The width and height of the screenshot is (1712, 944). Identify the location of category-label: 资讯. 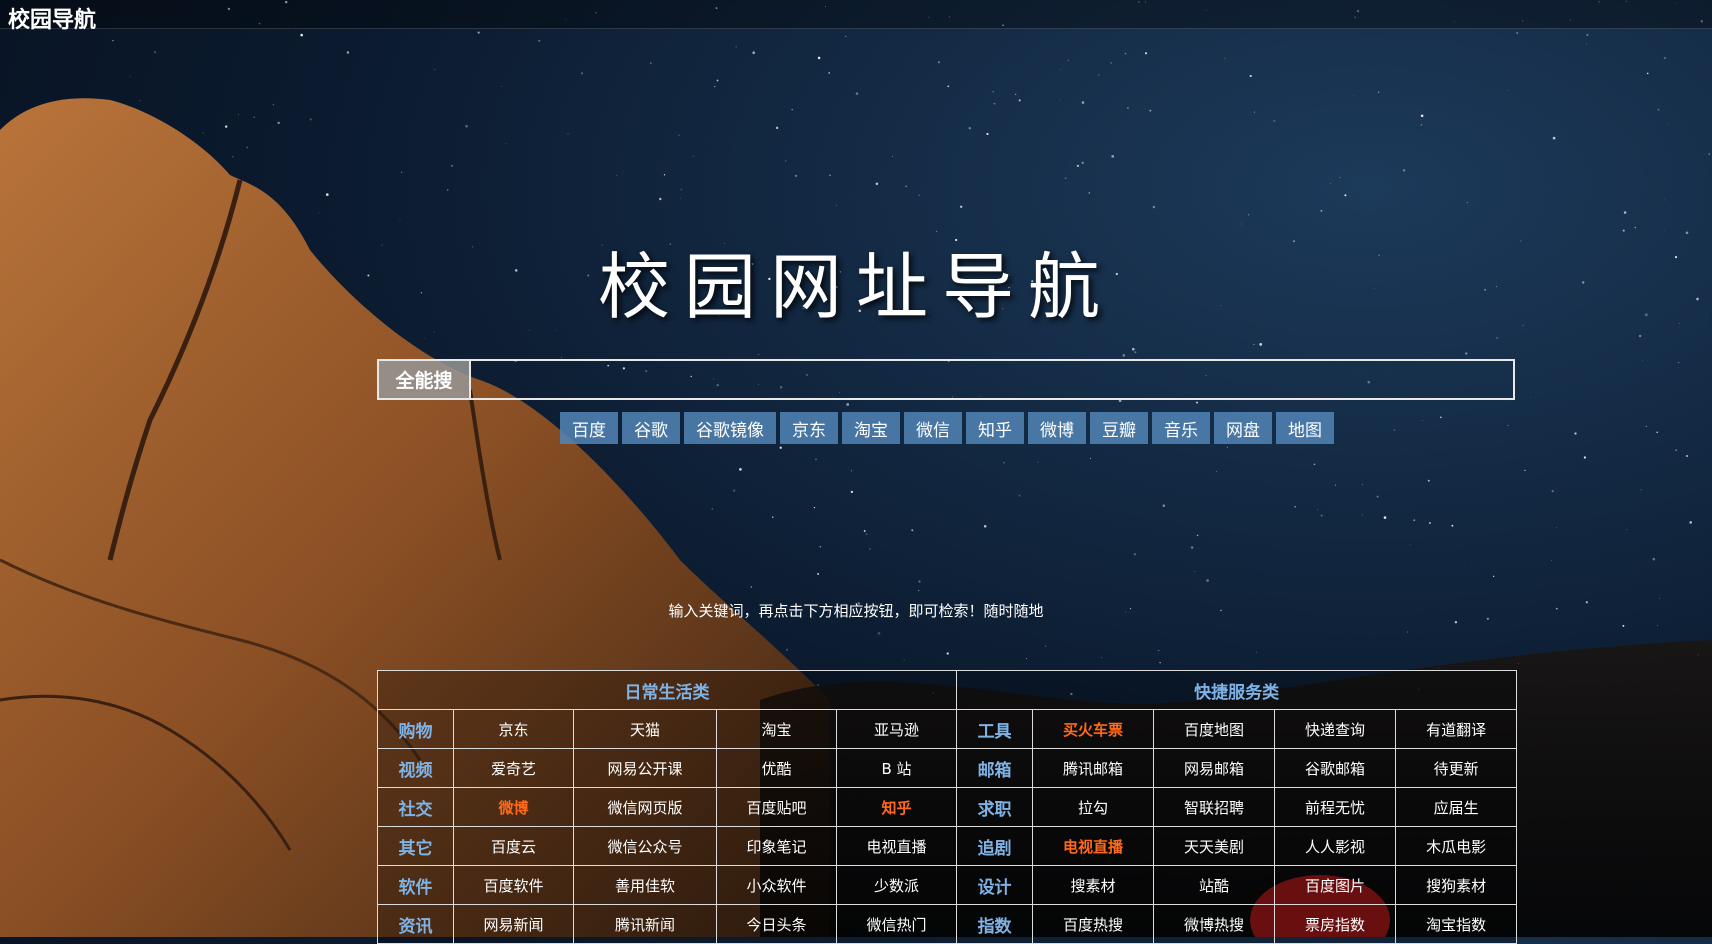
(415, 924).